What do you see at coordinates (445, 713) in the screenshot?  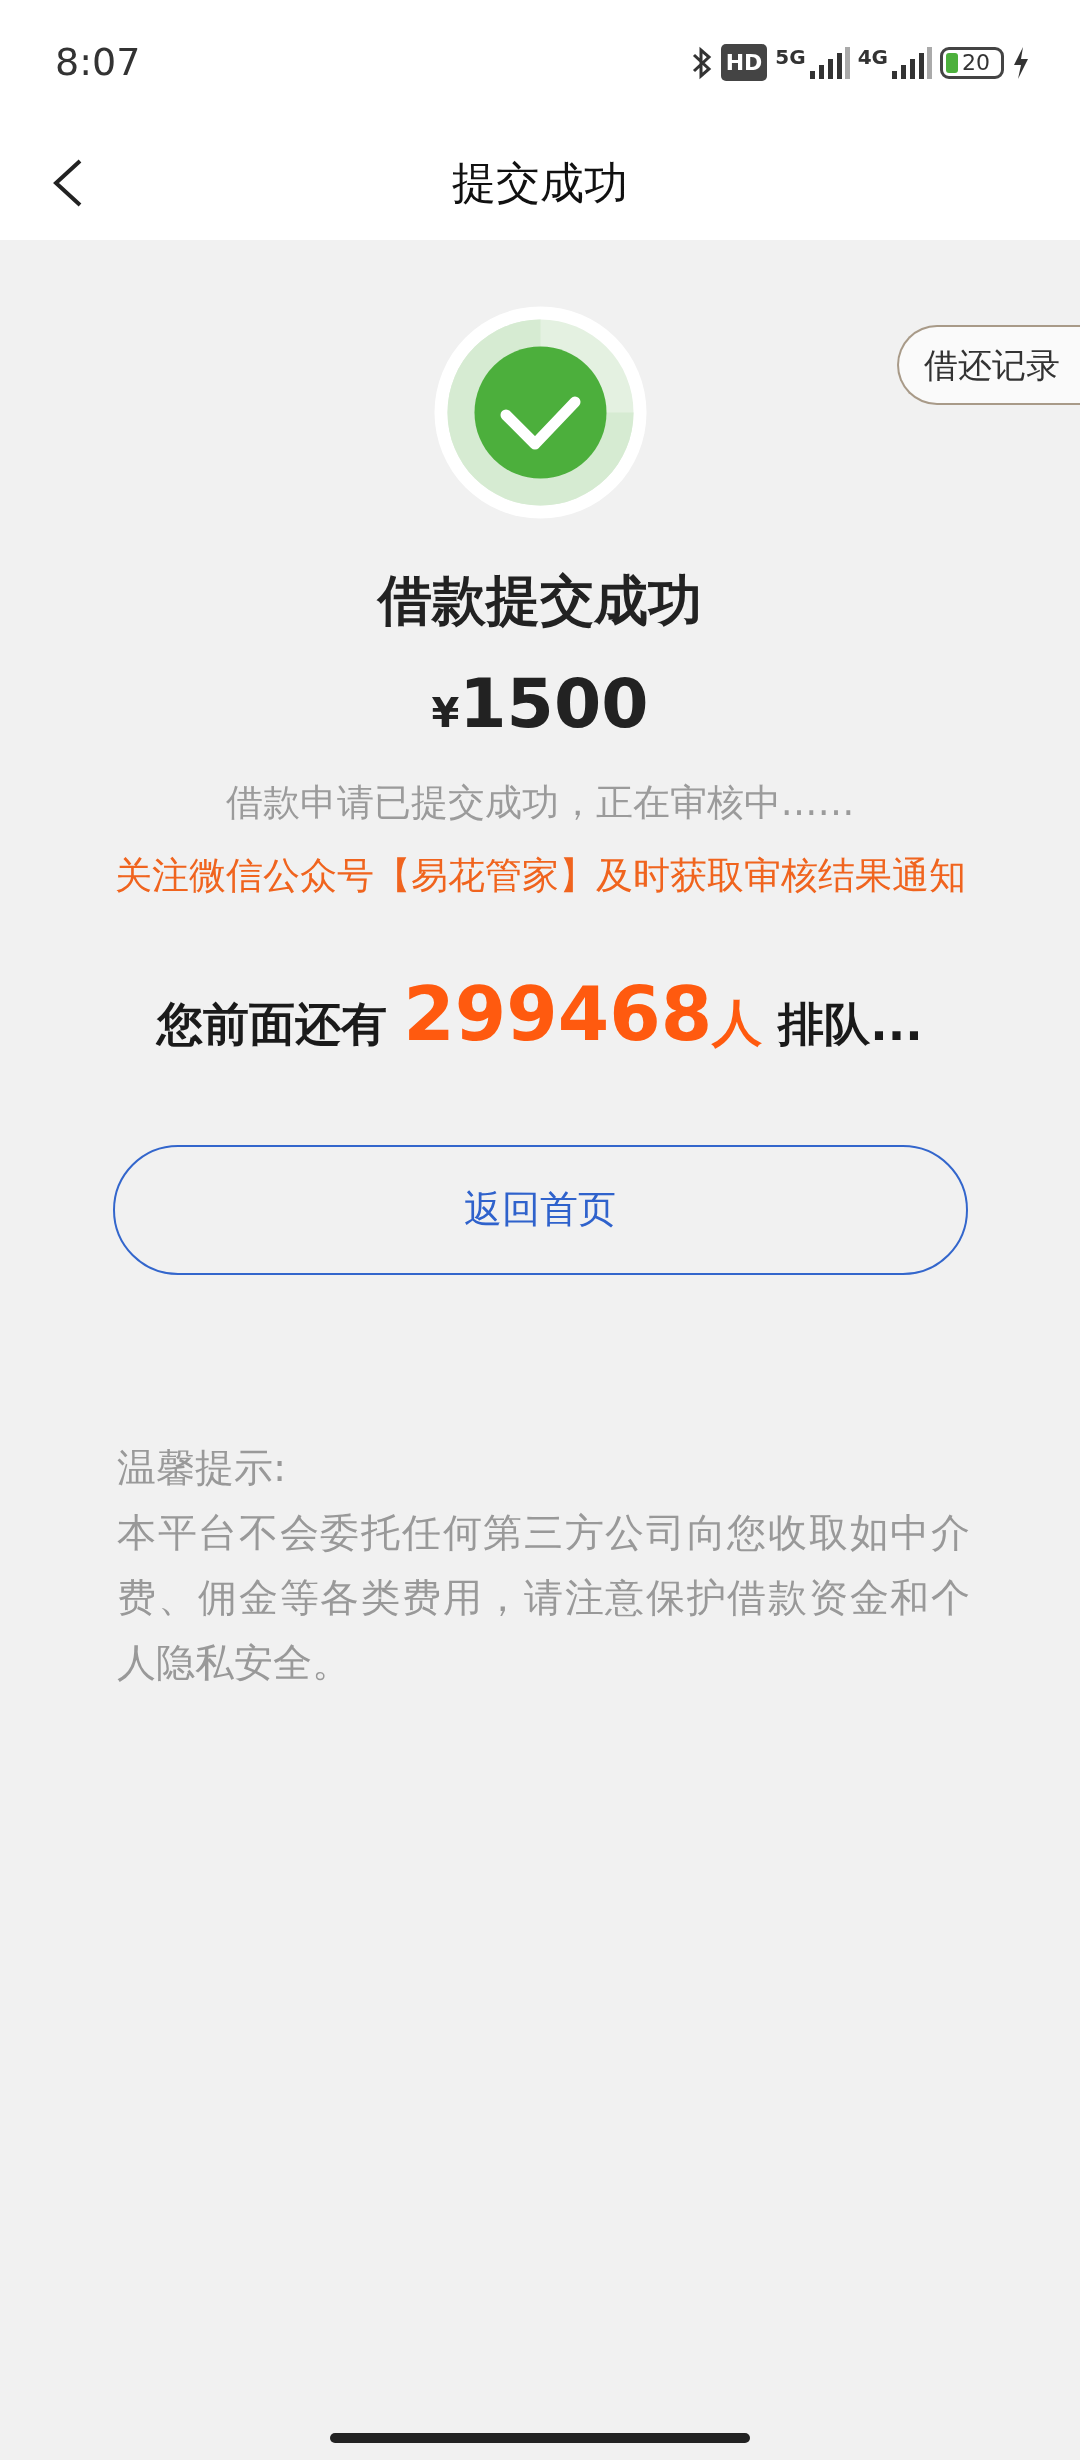 I see `currency-symbol: ¥` at bounding box center [445, 713].